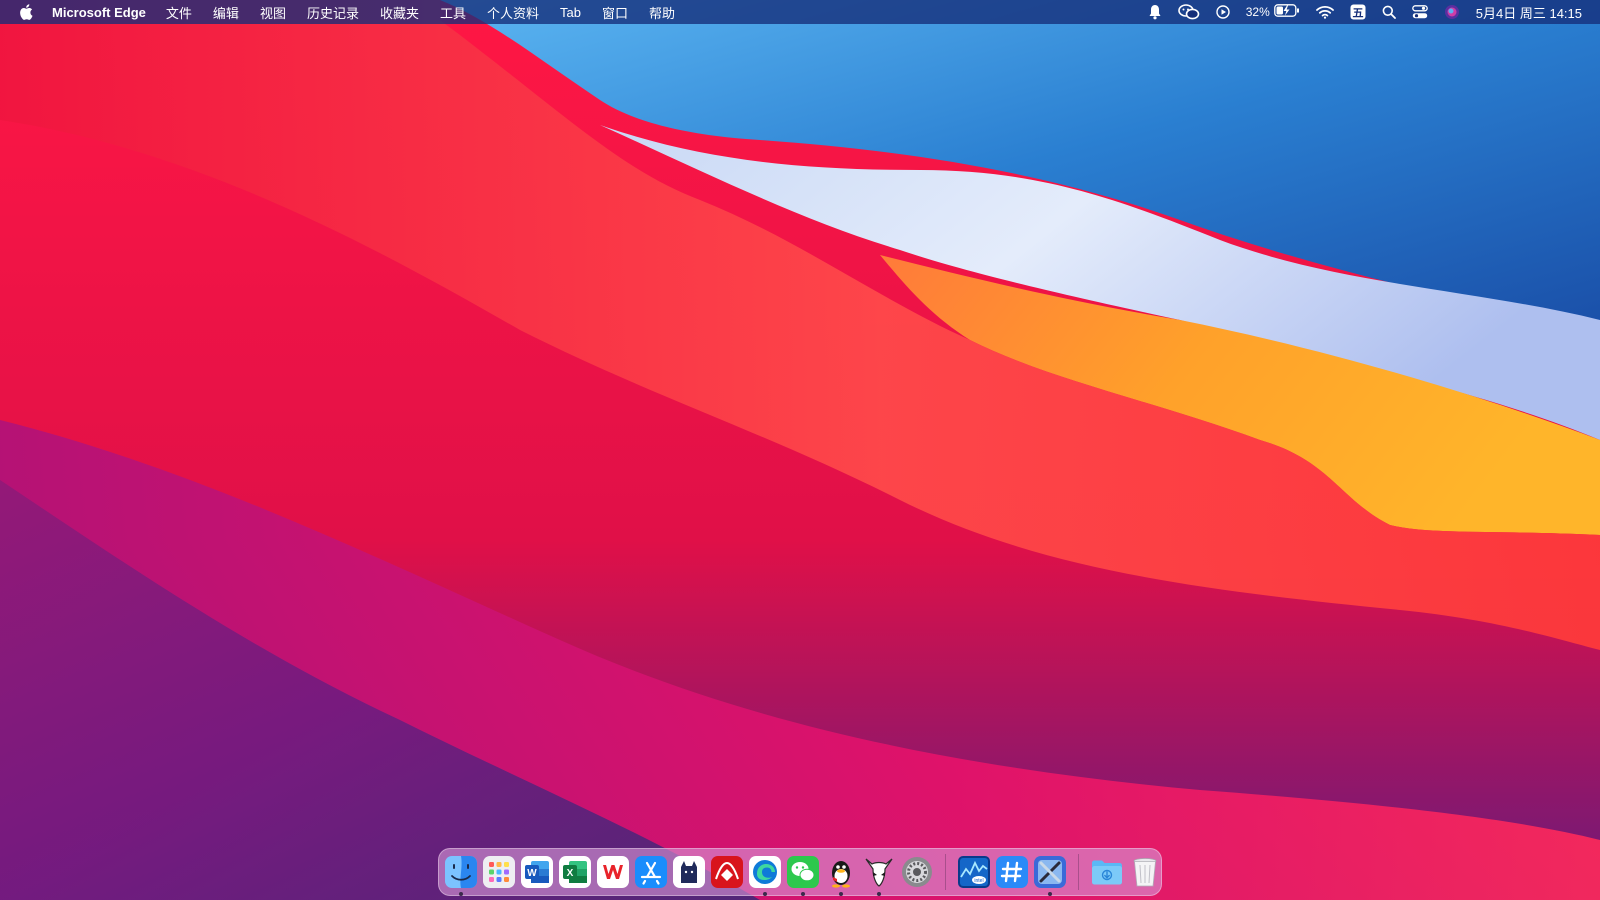  Describe the element at coordinates (570, 12) in the screenshot. I see `menu-tab: Tab` at that location.